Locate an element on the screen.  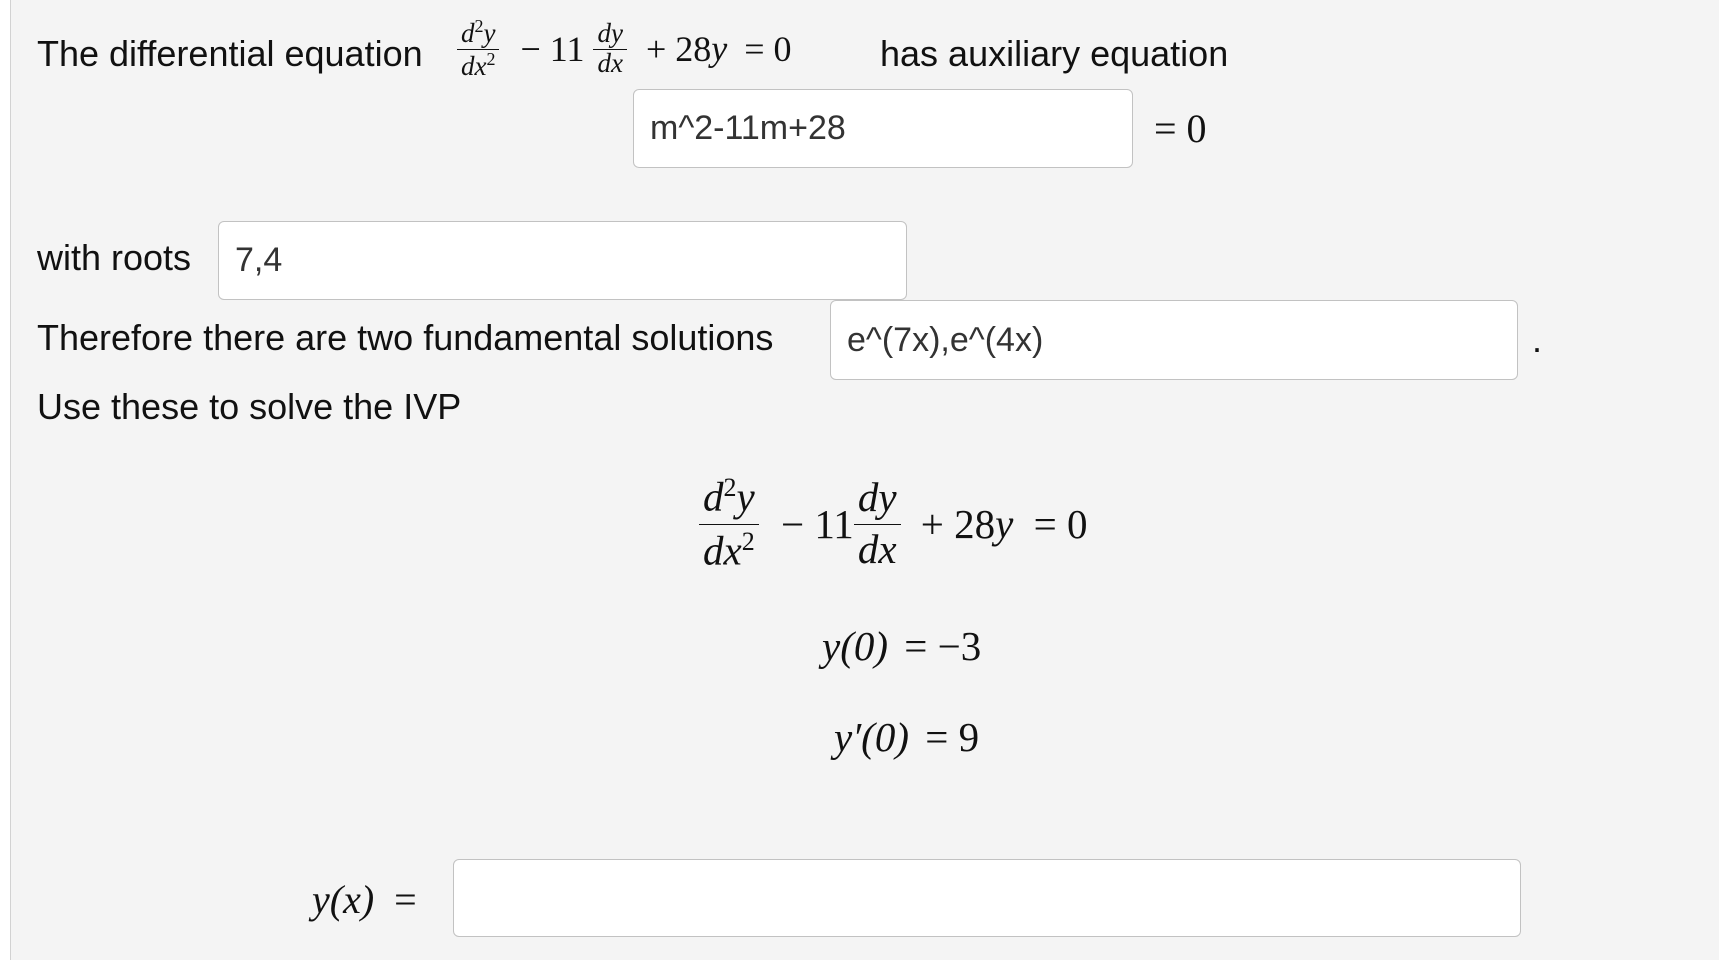
answer-label: y(x) = is located at coordinates (364, 899).